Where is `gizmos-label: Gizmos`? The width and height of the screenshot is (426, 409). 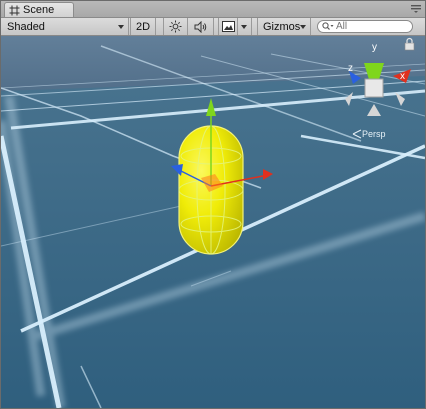 gizmos-label: Gizmos is located at coordinates (282, 26).